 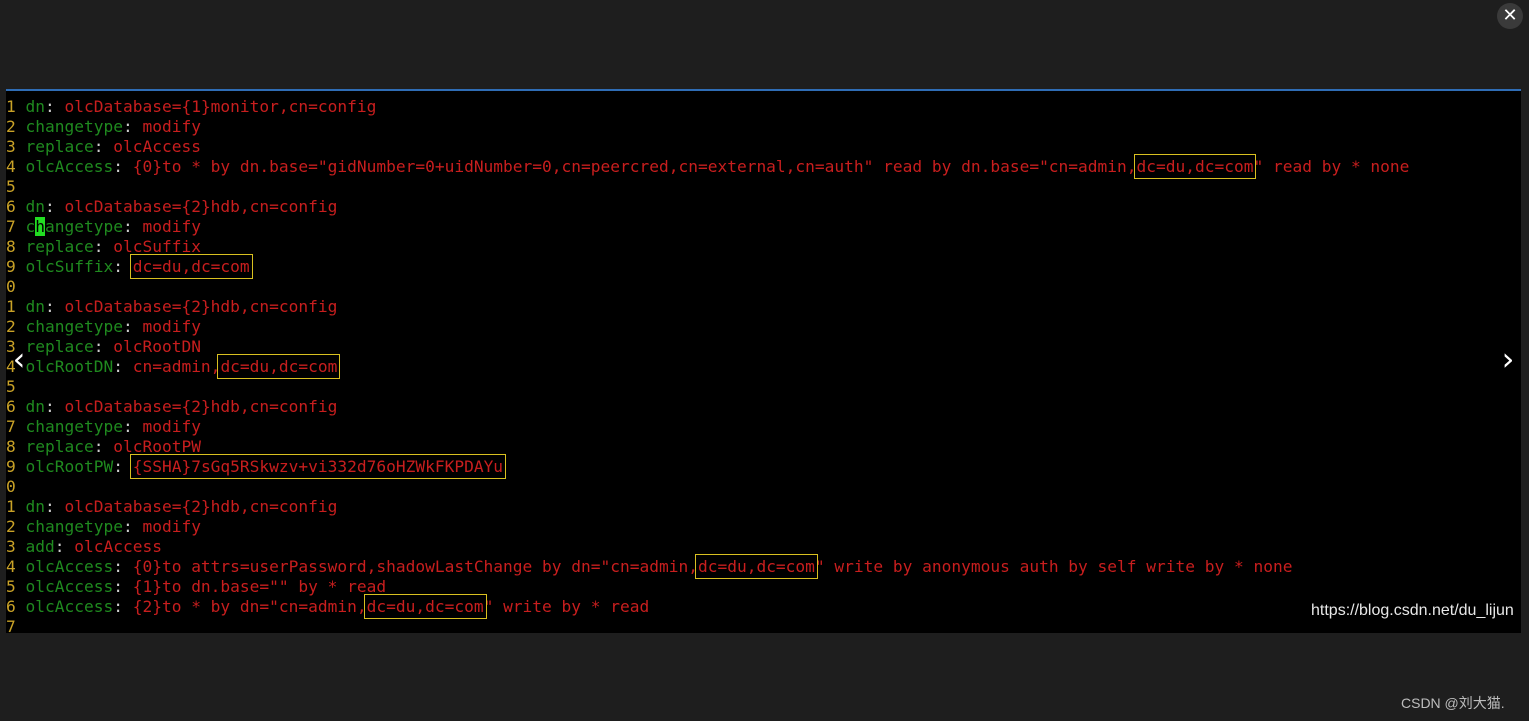 I want to click on close-button: ✕, so click(x=1510, y=16).